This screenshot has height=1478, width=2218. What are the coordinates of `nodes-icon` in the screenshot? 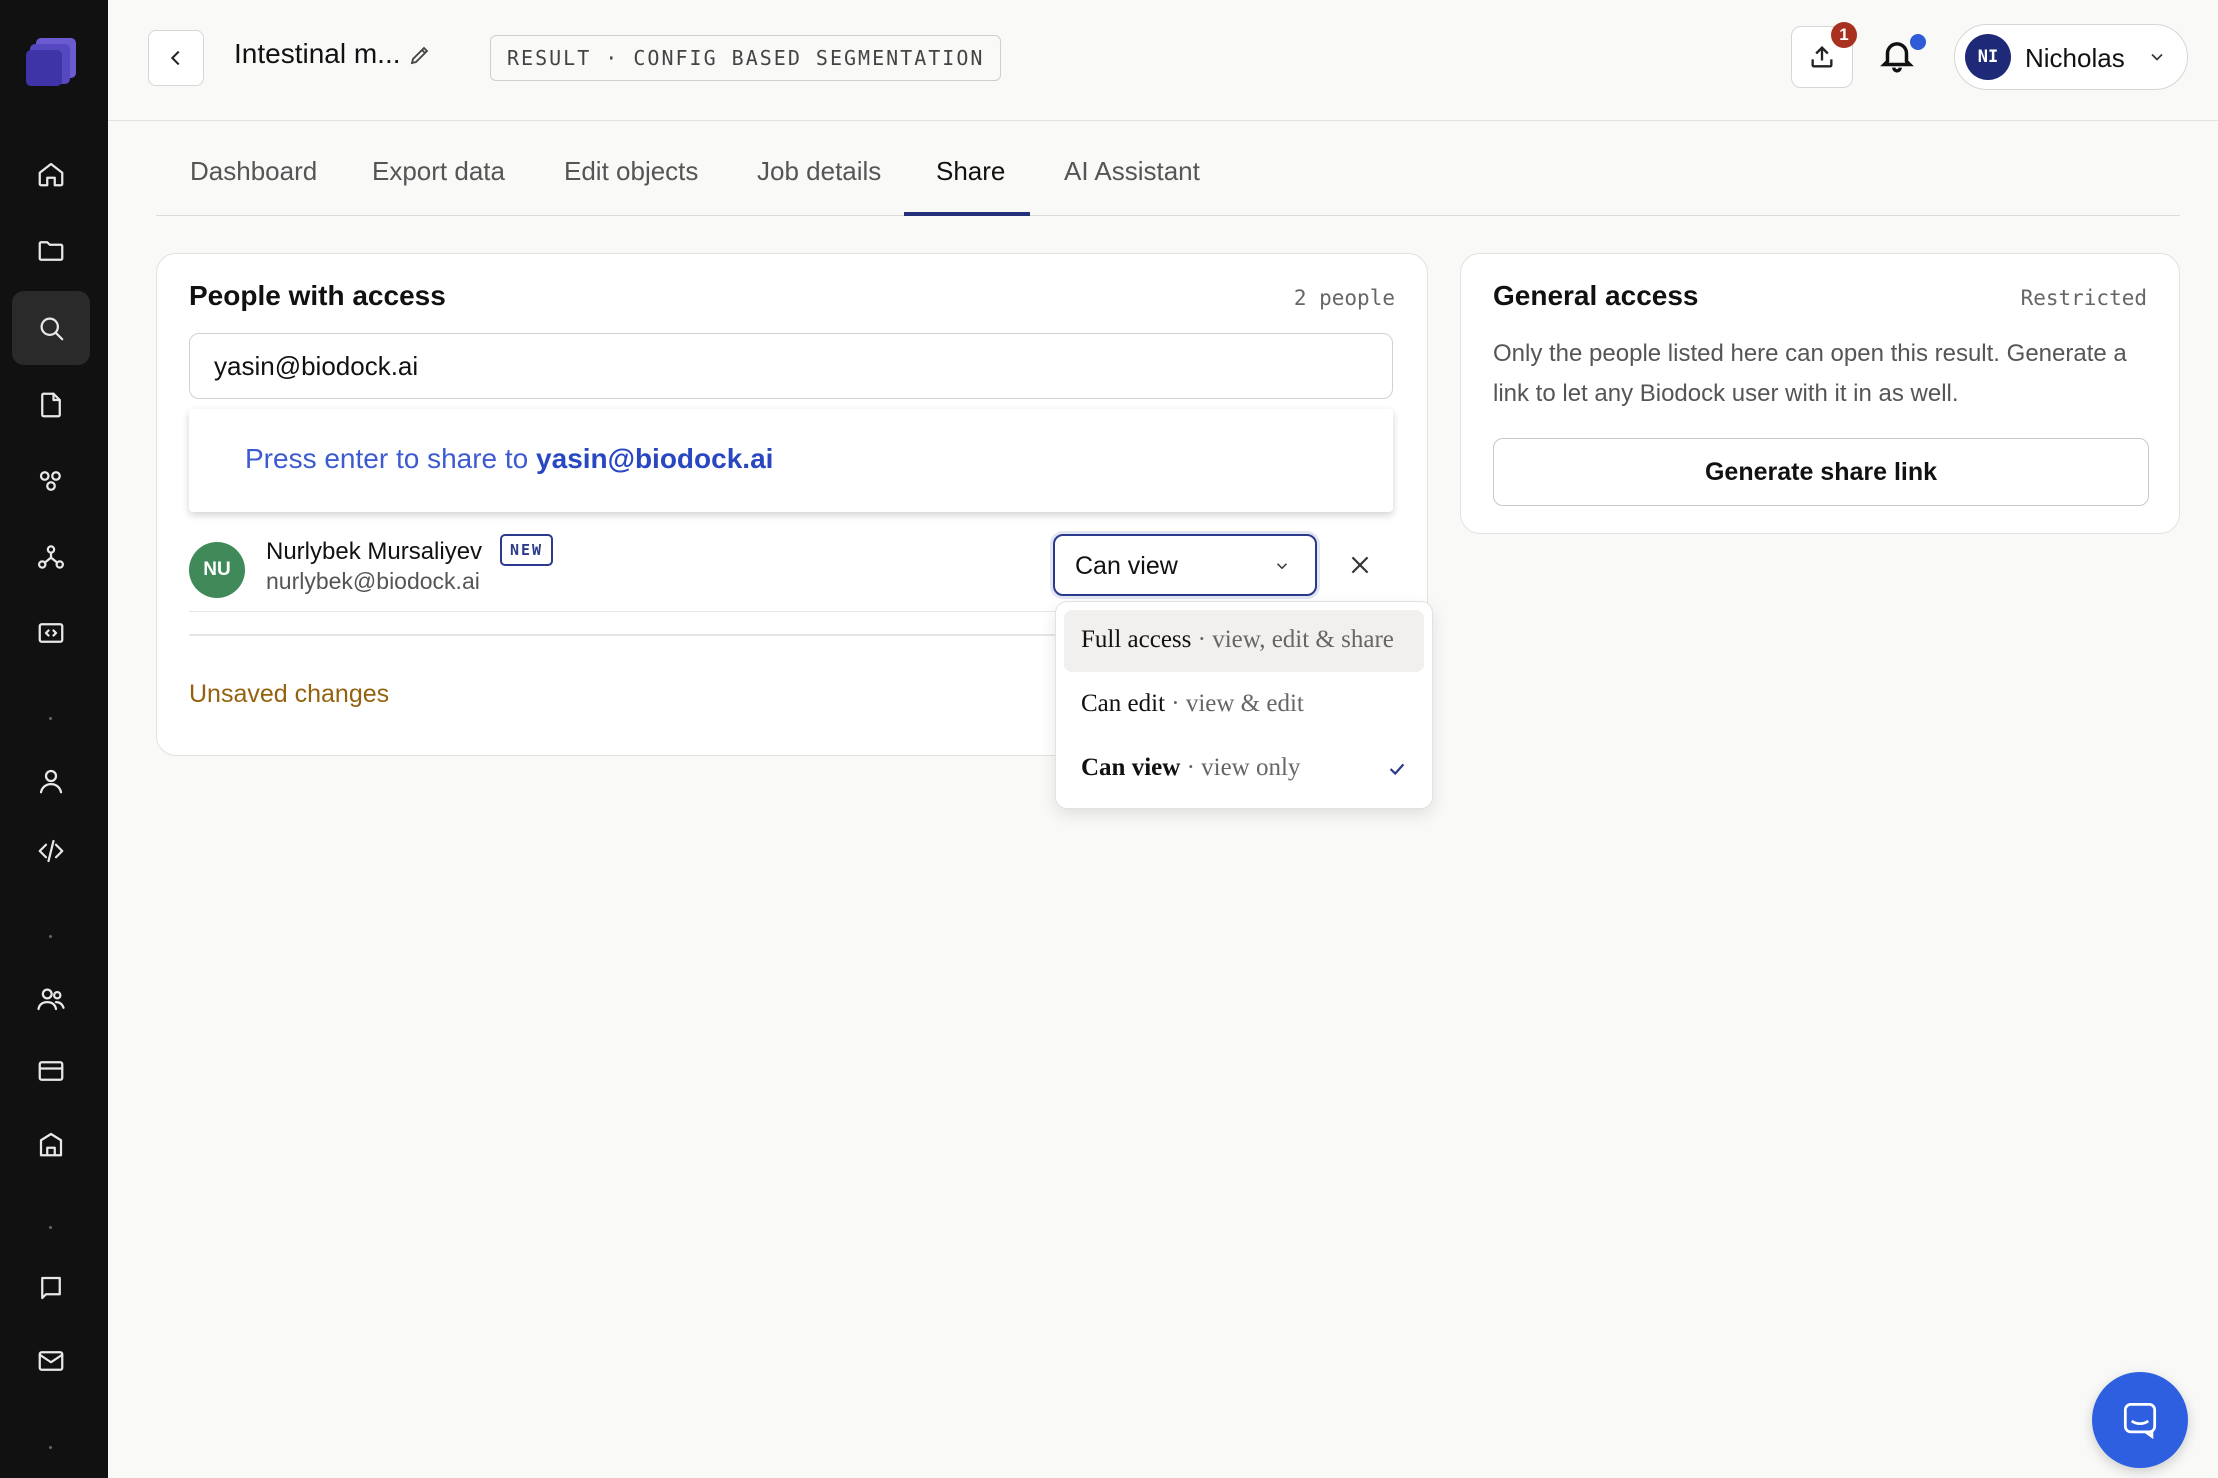 It's located at (50, 481).